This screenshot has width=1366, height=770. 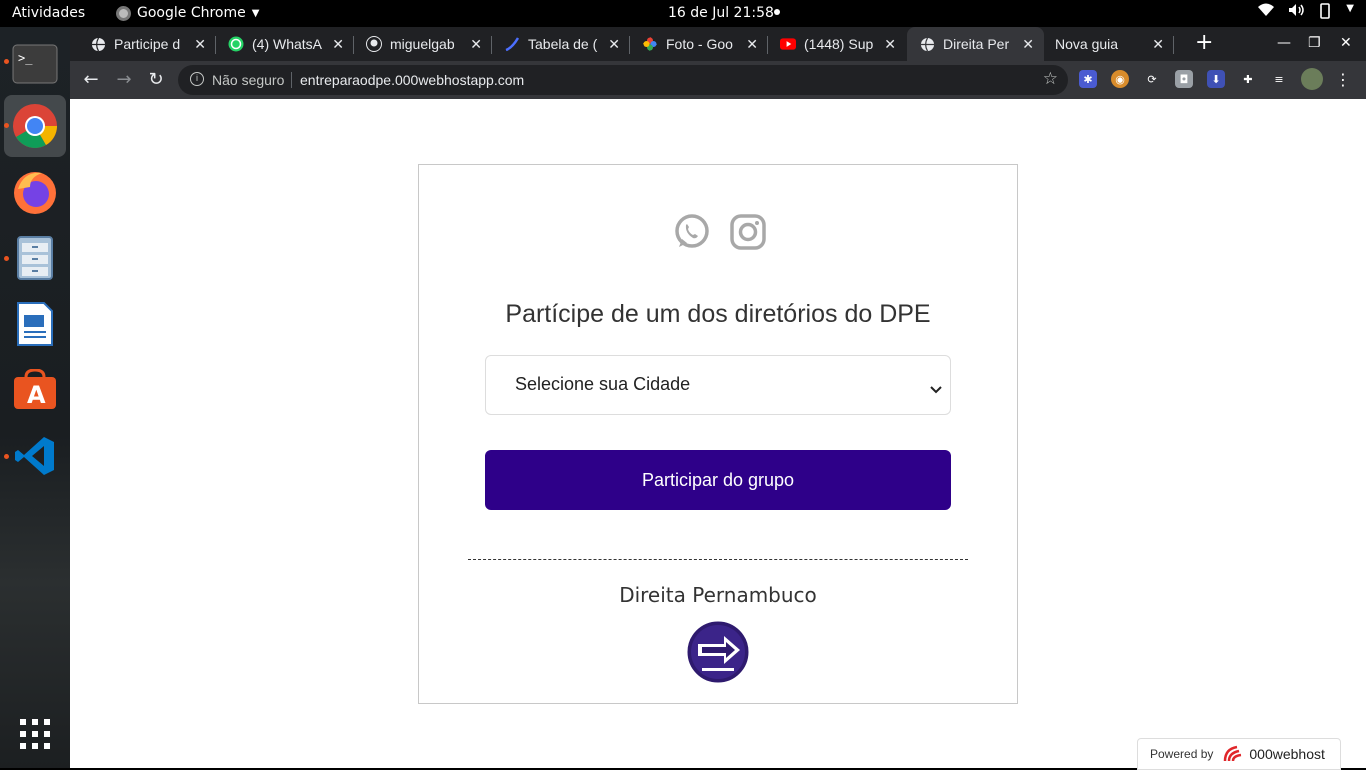 What do you see at coordinates (1173, 45) in the screenshot?
I see `tab-separator` at bounding box center [1173, 45].